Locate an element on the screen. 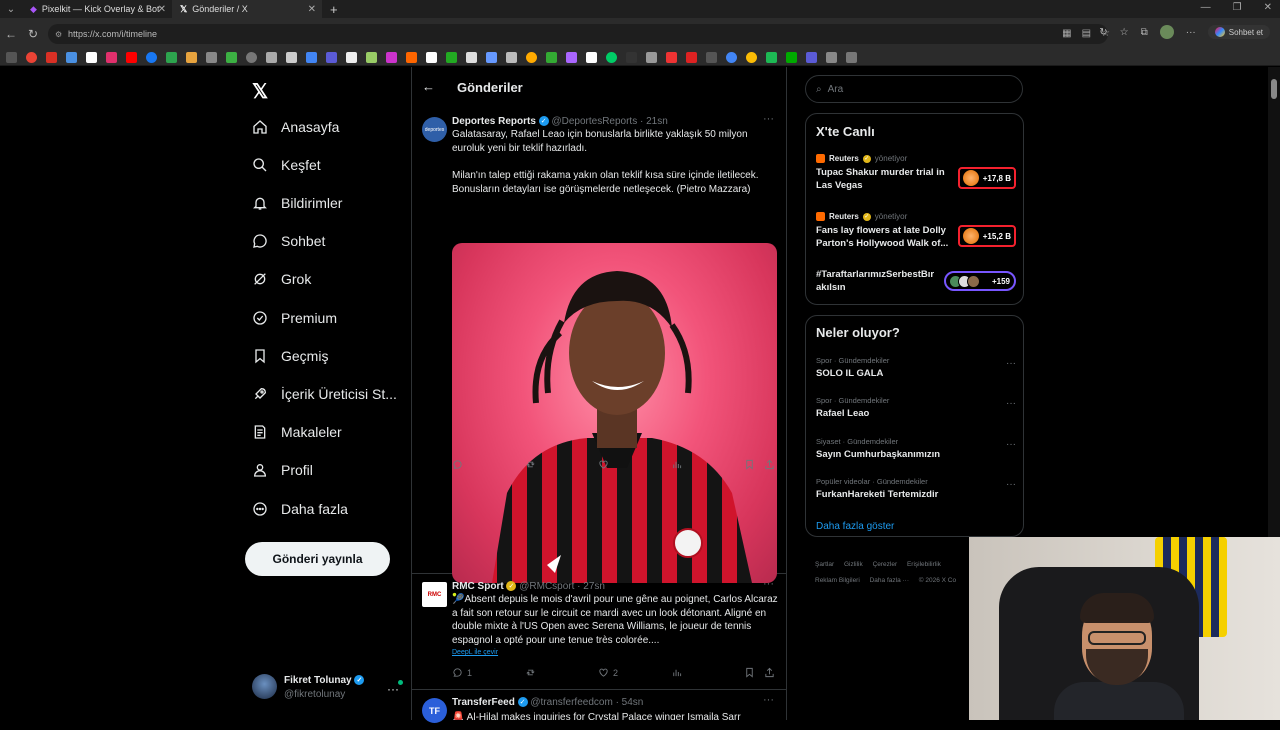 This screenshot has width=1280, height=730. scrollbar-thumb is located at coordinates (1274, 89).